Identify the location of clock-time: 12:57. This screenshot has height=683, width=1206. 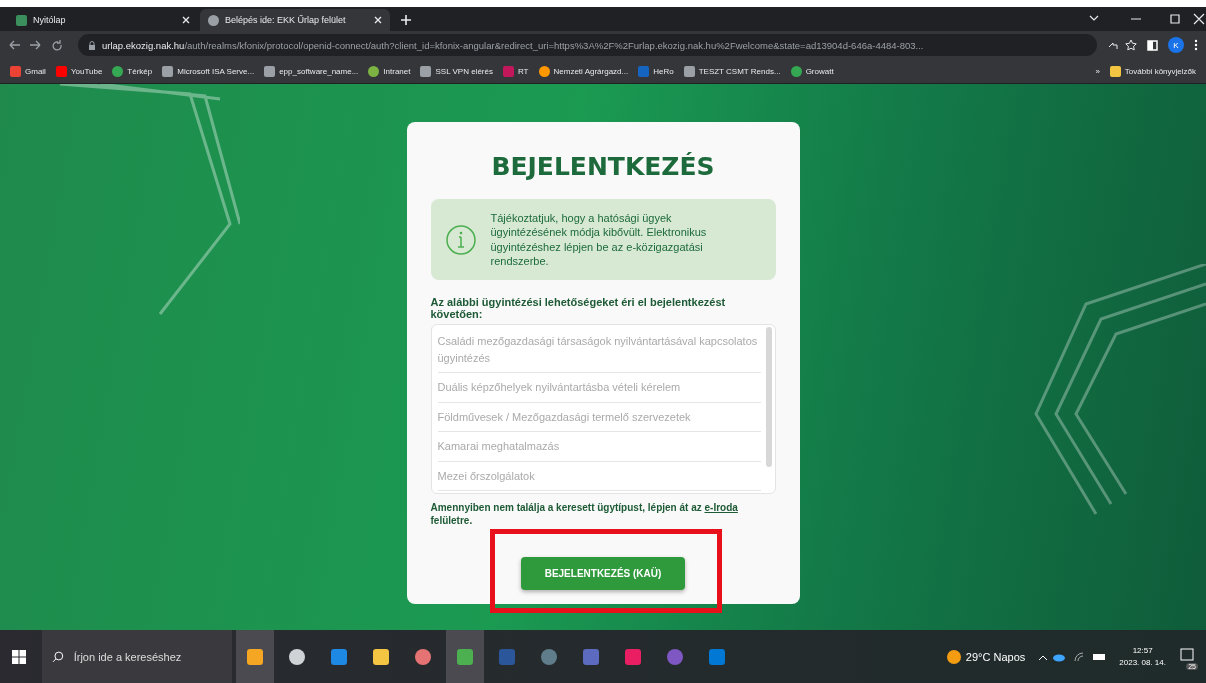
(1142, 650).